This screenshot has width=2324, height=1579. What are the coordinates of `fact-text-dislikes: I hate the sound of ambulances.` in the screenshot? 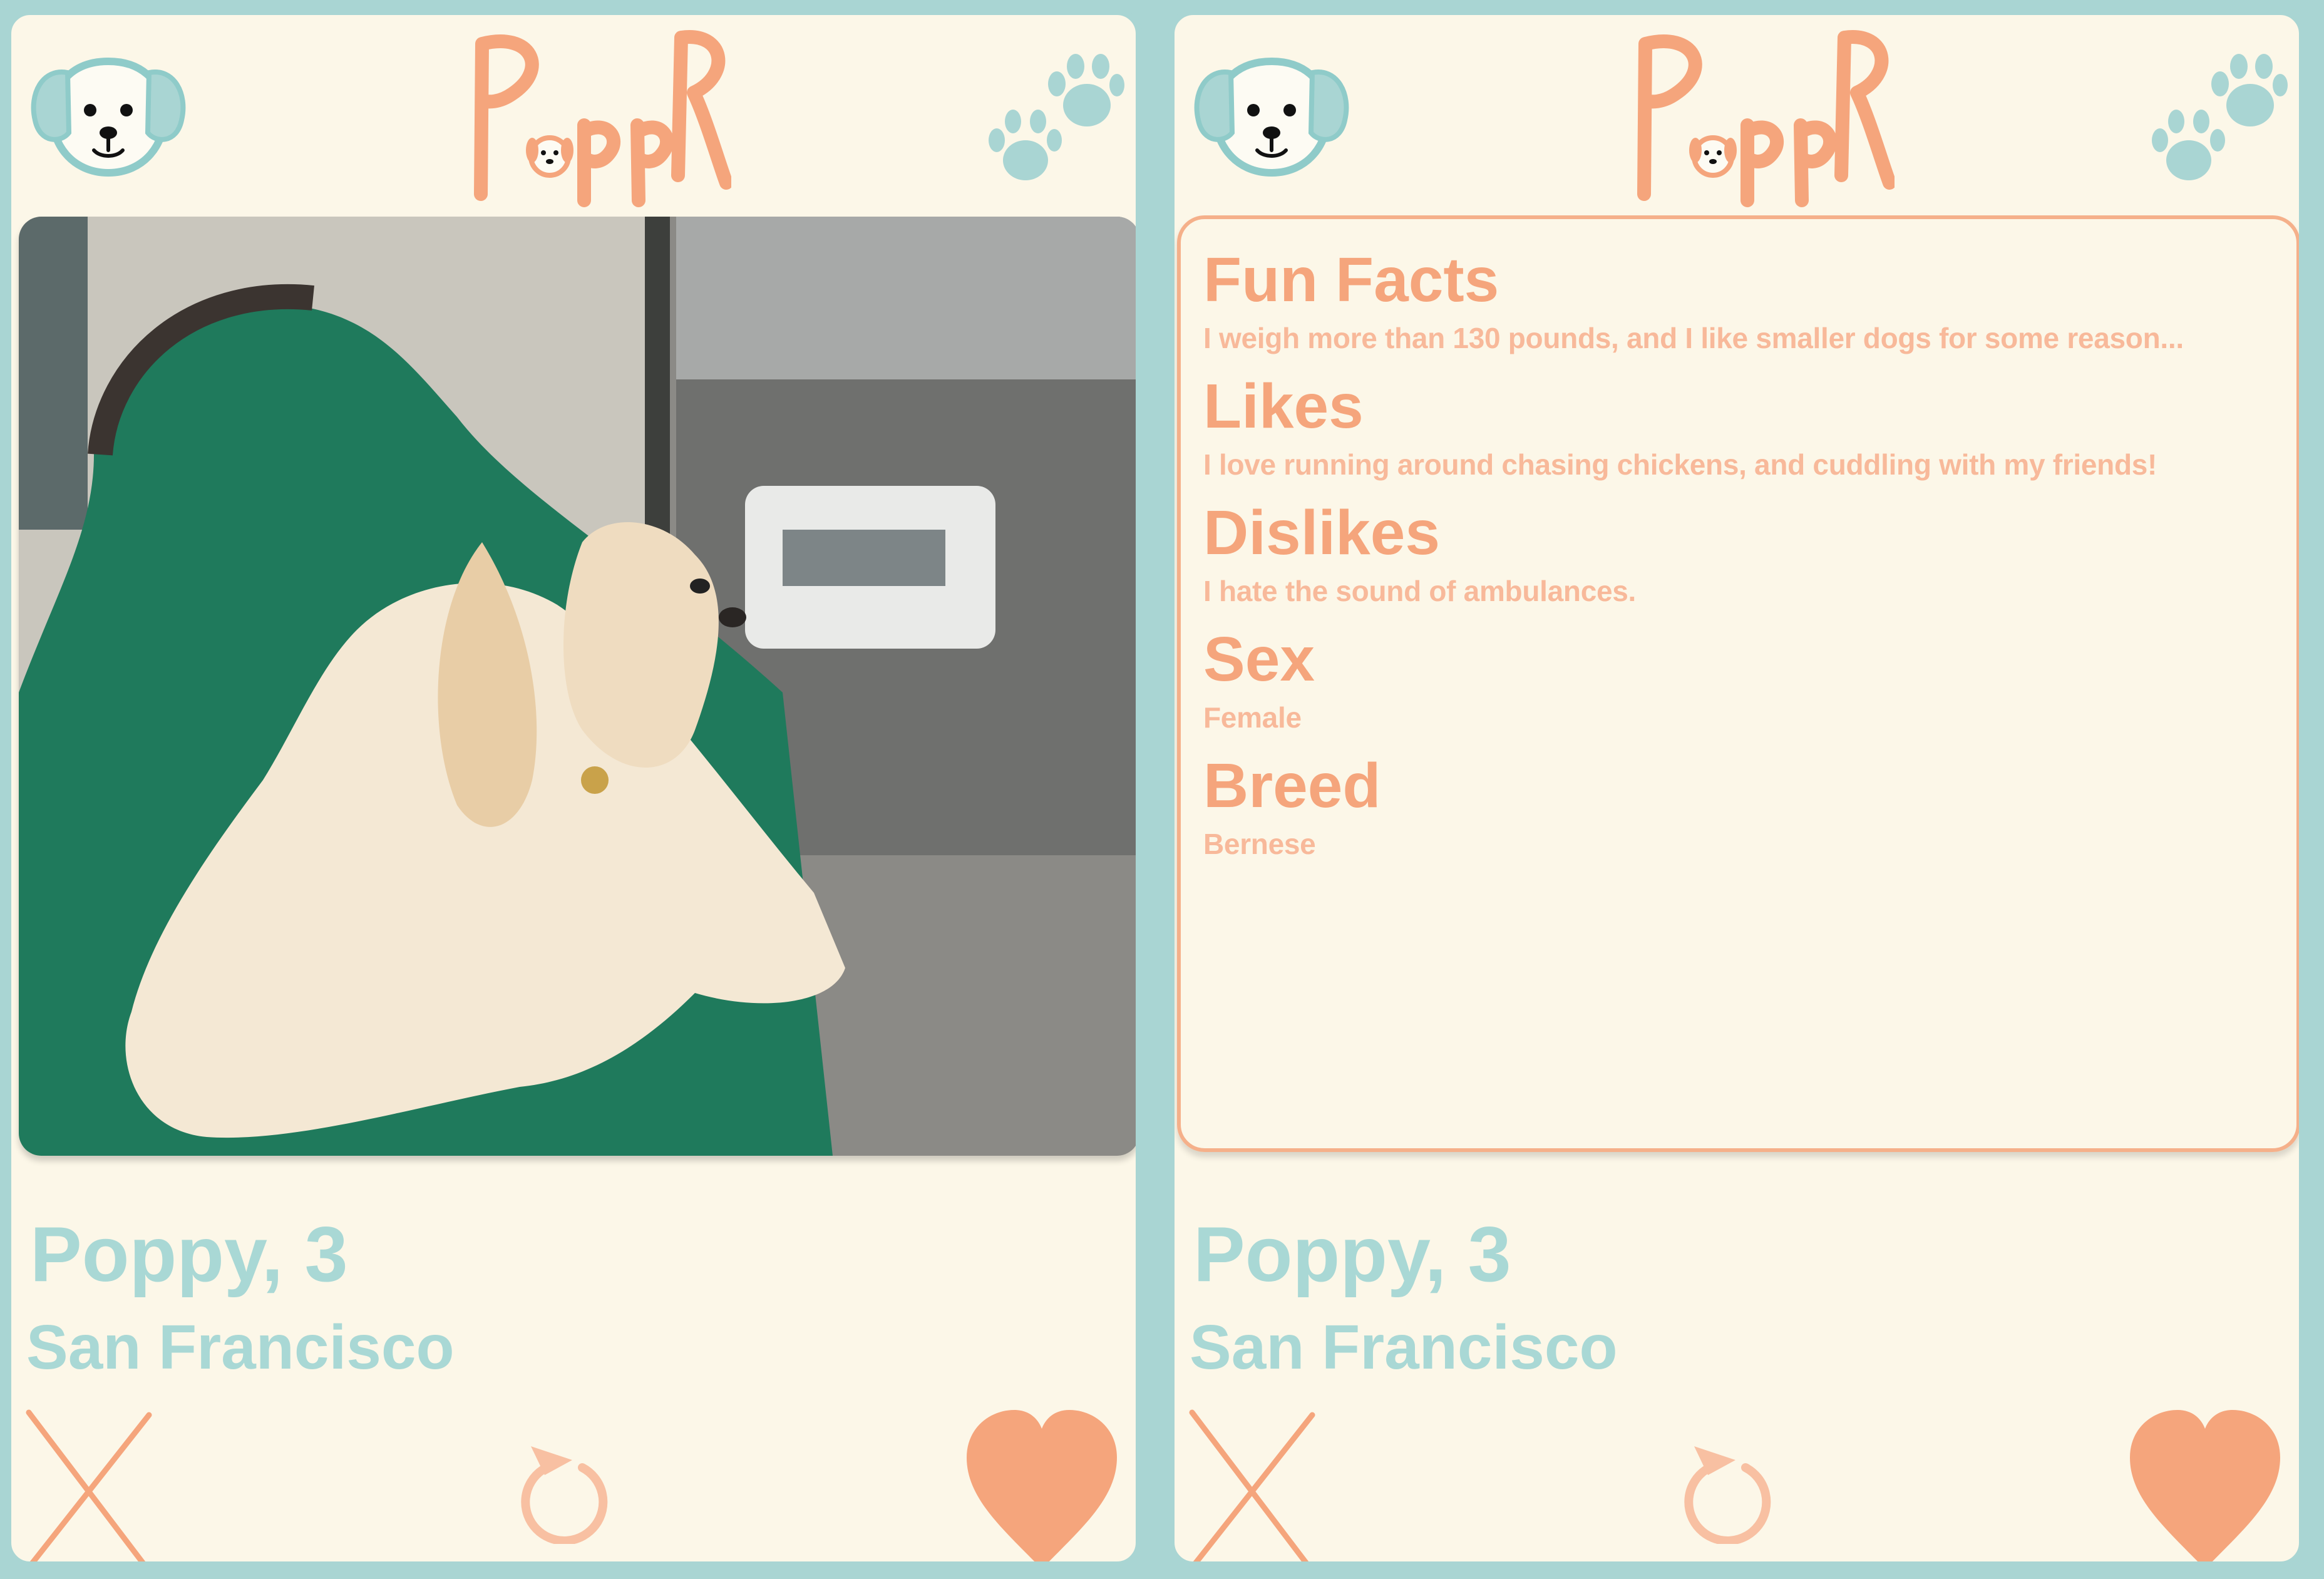 It's located at (1420, 591).